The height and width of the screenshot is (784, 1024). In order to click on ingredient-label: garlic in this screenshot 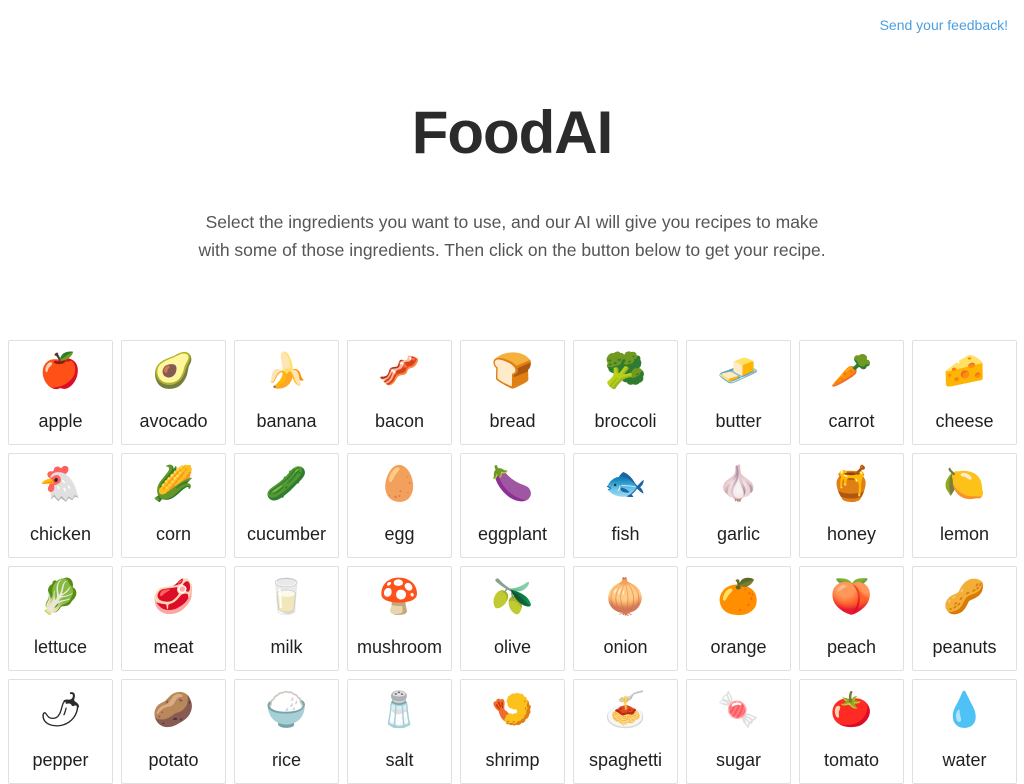, I will do `click(738, 534)`.